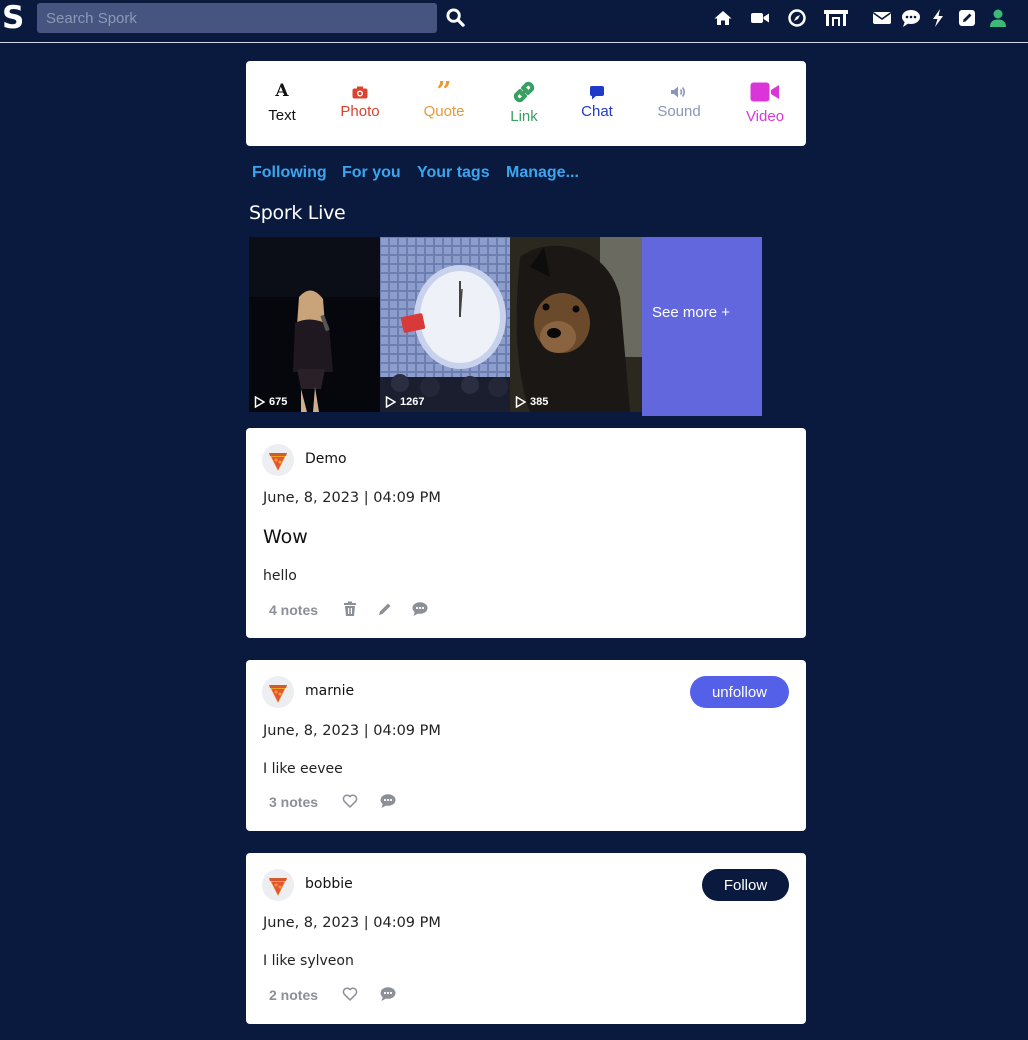 This screenshot has height=1040, width=1028. I want to click on see-more-button: See more +, so click(702, 326).